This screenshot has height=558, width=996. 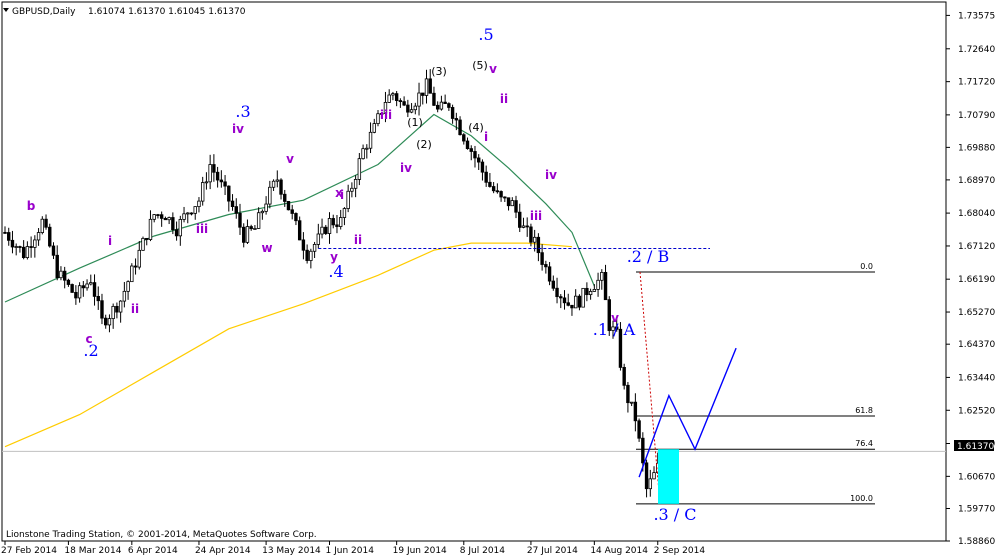 What do you see at coordinates (44, 12) in the screenshot?
I see `symbol-label: GBPUSD,Daily` at bounding box center [44, 12].